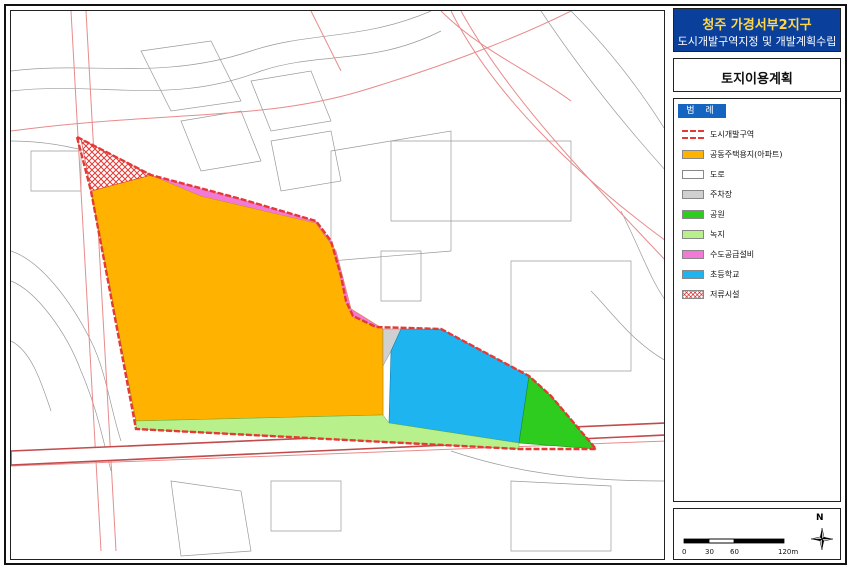 This screenshot has width=852, height=570. What do you see at coordinates (684, 552) in the screenshot?
I see `scale-tick-0: 0` at bounding box center [684, 552].